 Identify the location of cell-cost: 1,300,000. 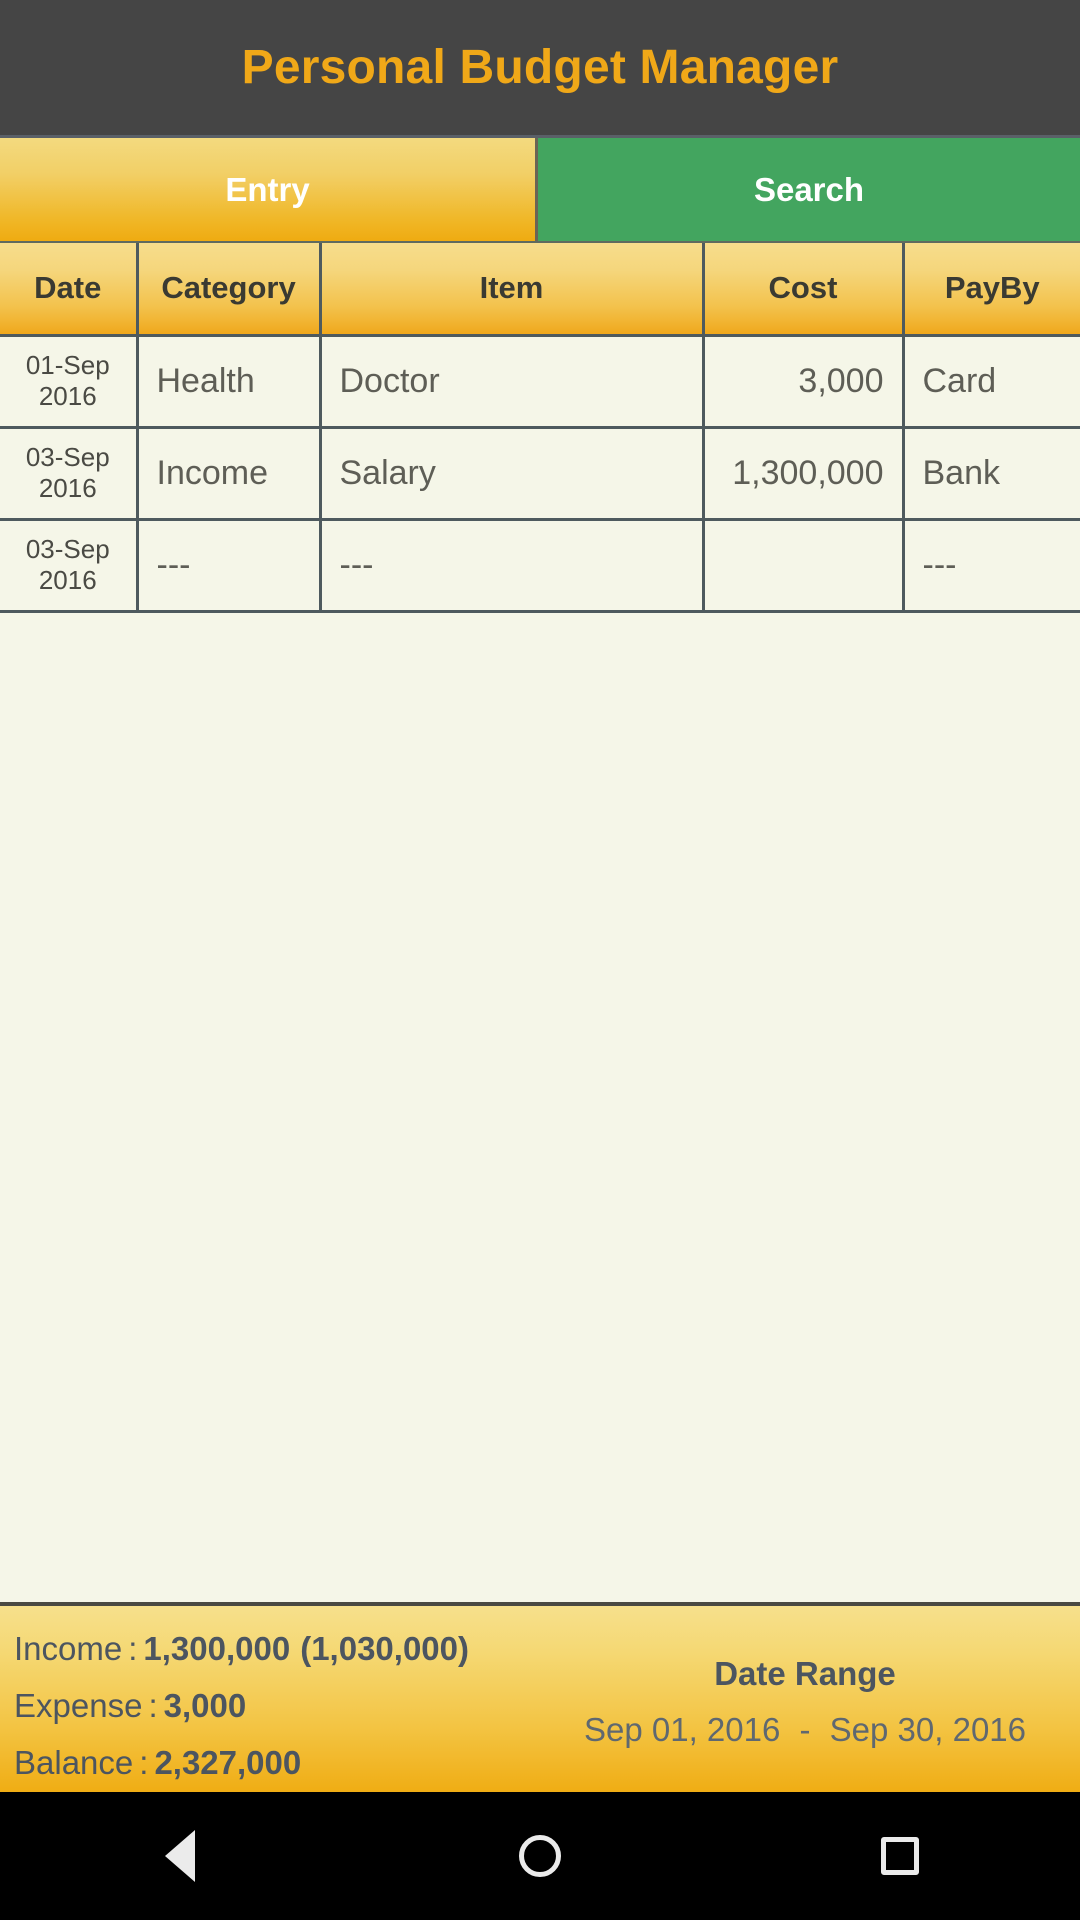
(804, 474).